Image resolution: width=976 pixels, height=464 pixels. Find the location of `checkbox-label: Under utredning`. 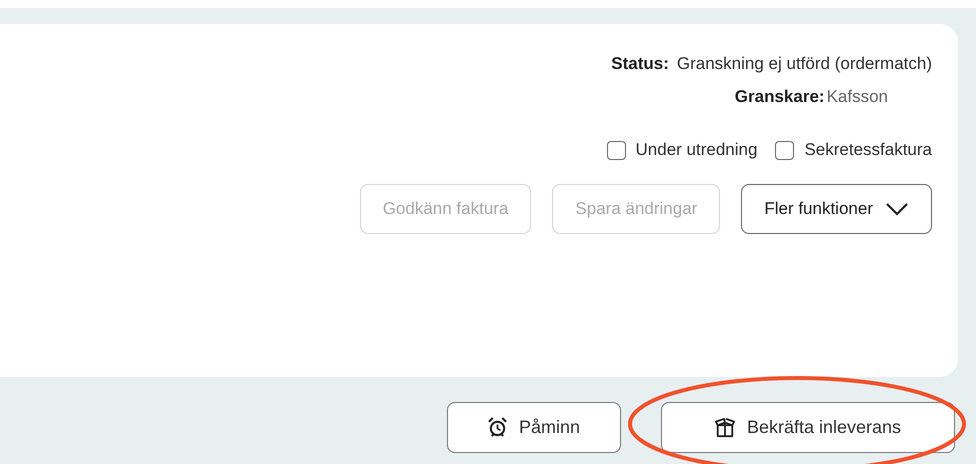

checkbox-label: Under utredning is located at coordinates (697, 150).